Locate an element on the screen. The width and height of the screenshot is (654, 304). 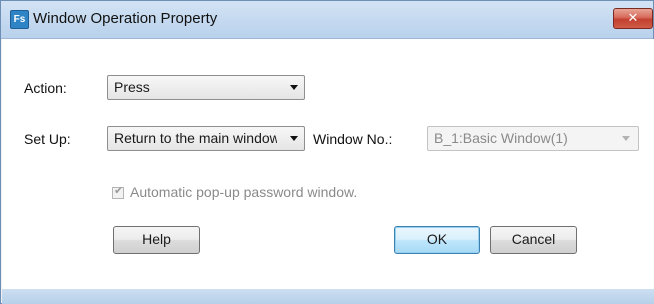
auto-popup-checkbox: ✔ is located at coordinates (118, 191).